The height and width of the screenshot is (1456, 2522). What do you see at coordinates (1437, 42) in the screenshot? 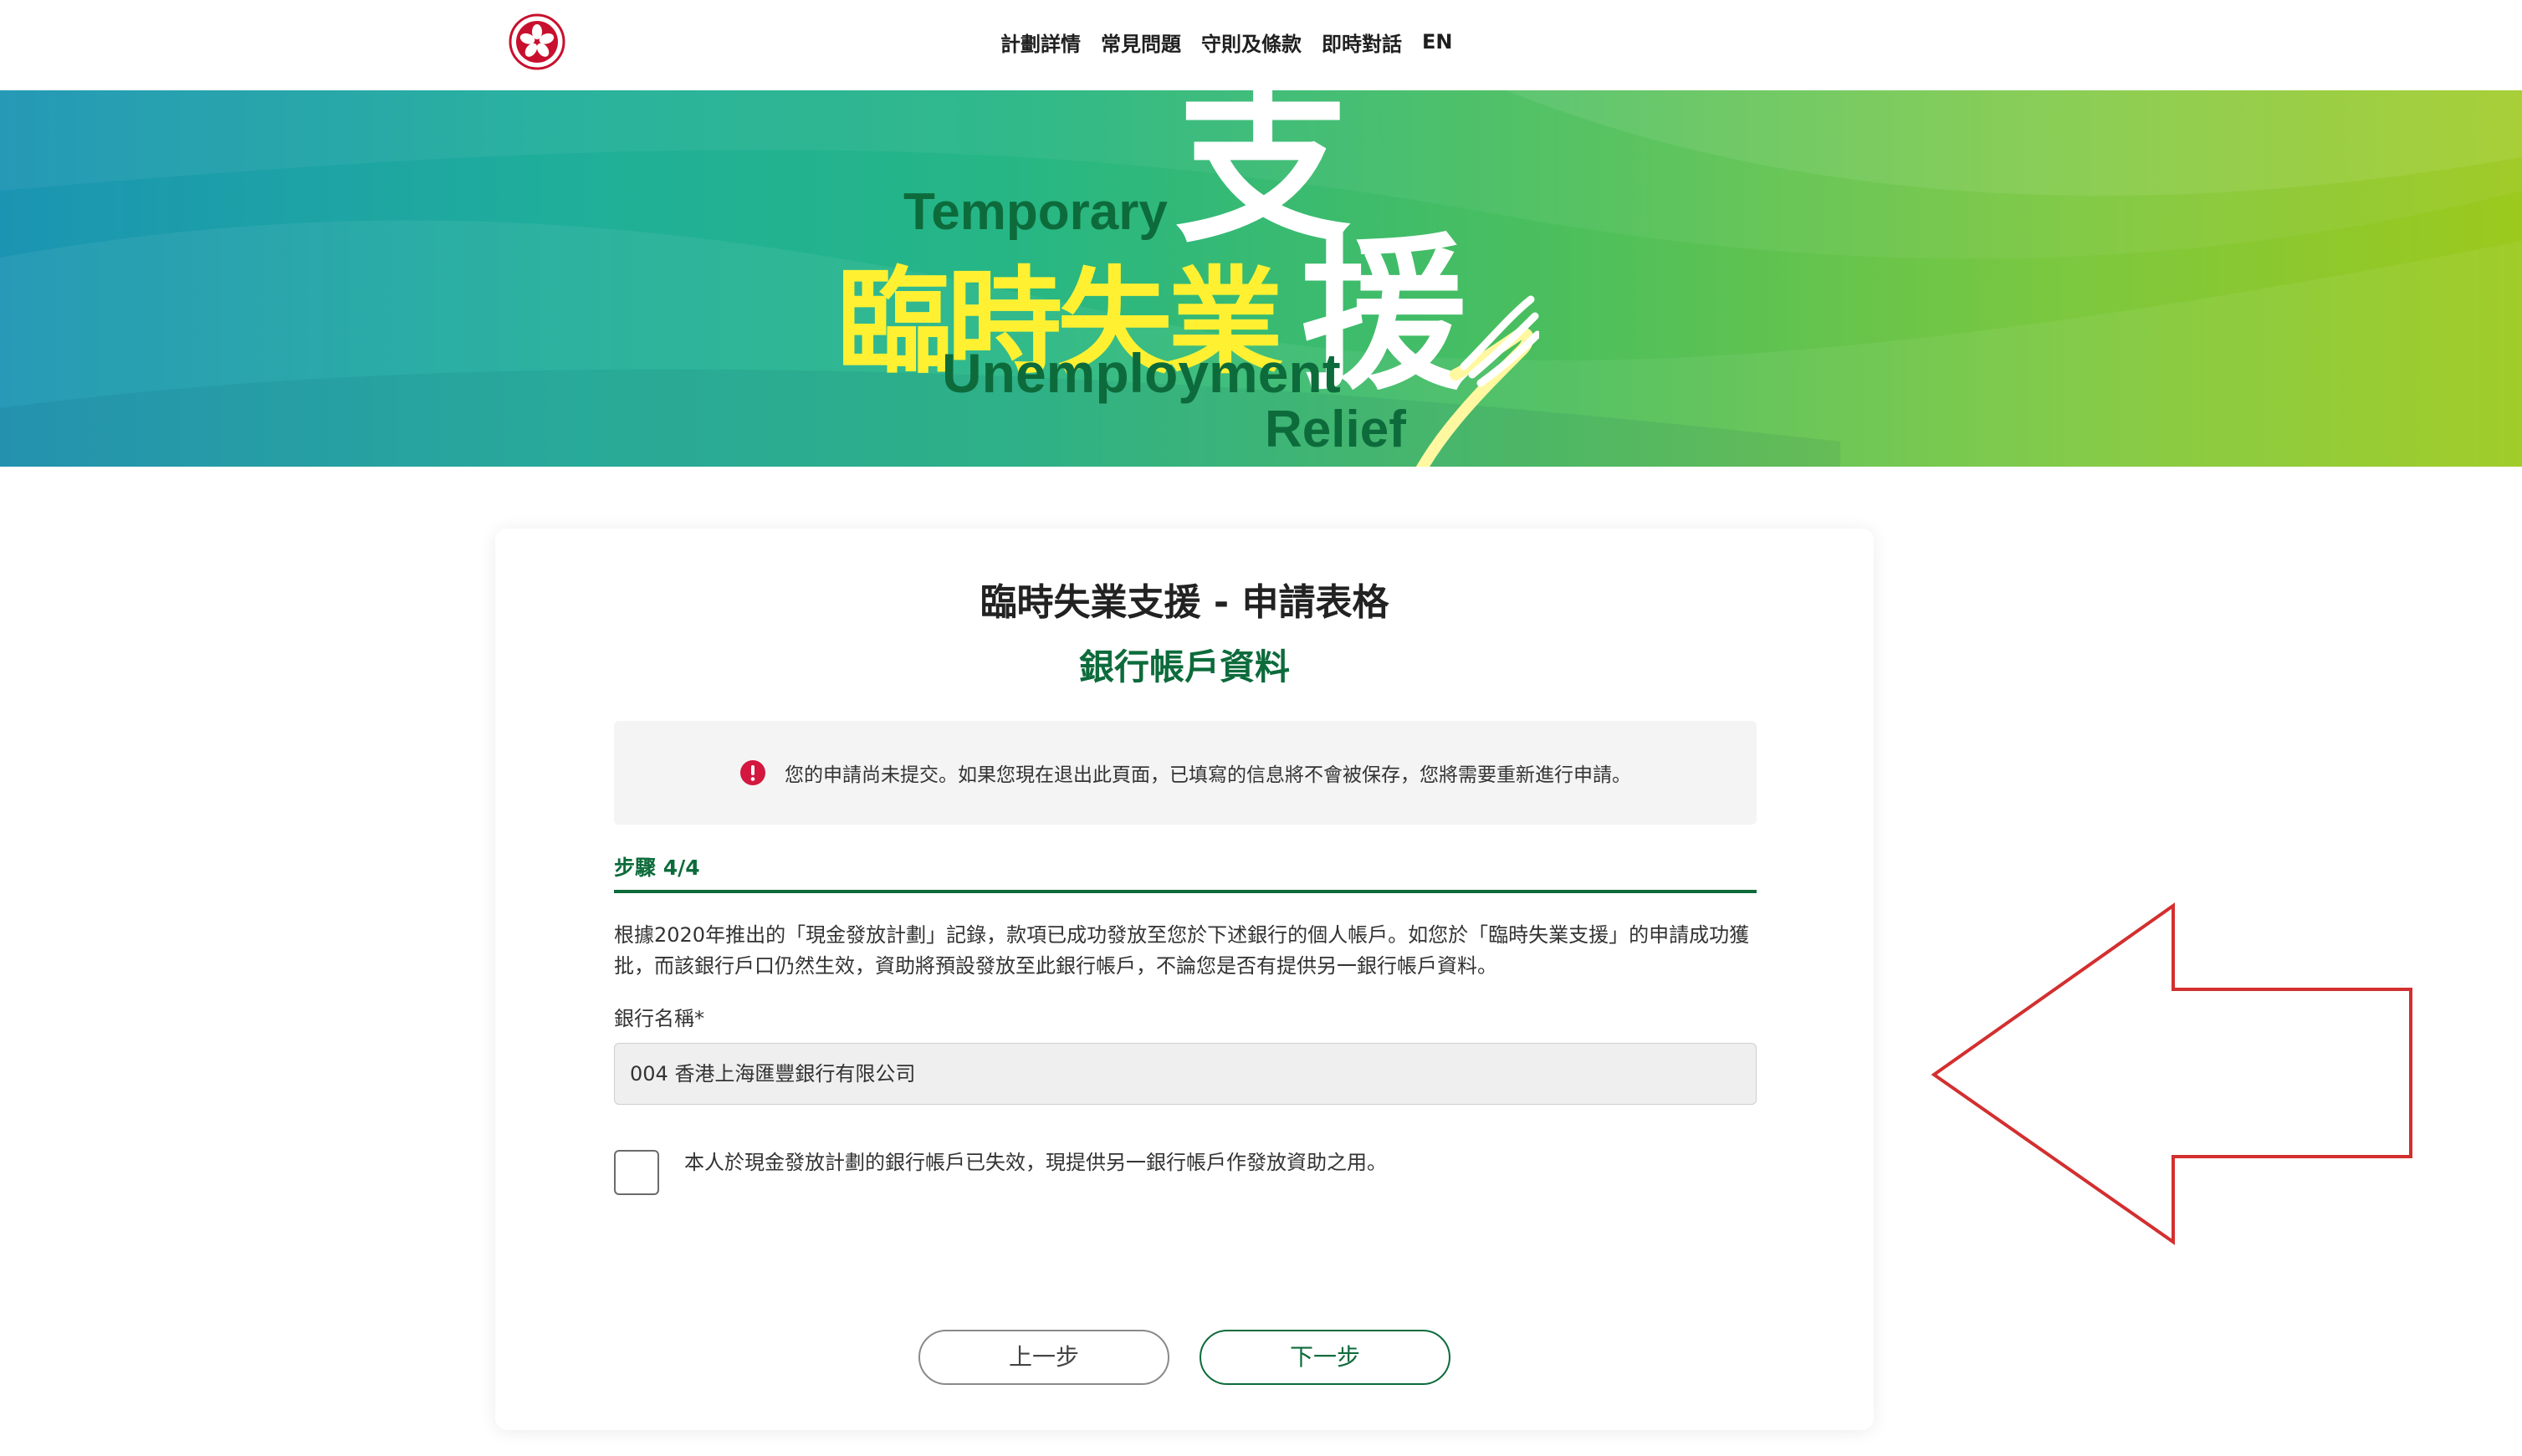
I see `nav-link-language-en: EN` at bounding box center [1437, 42].